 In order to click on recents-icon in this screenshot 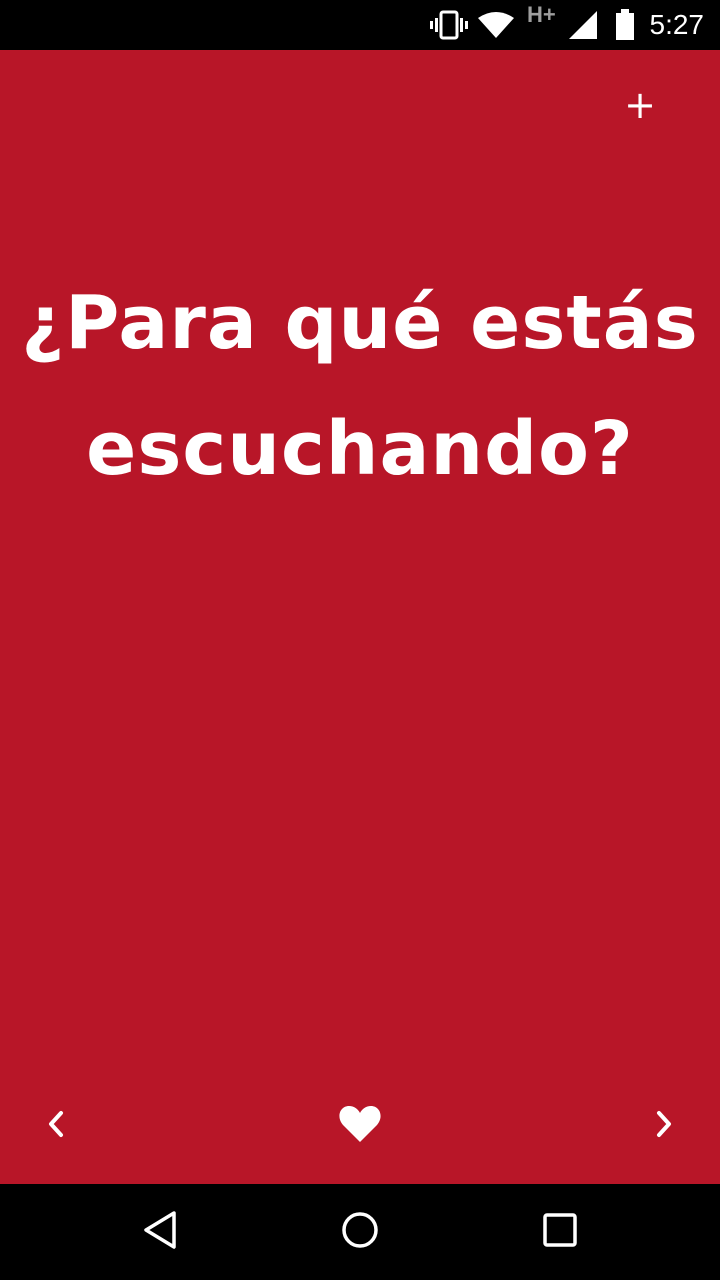, I will do `click(560, 1232)`.